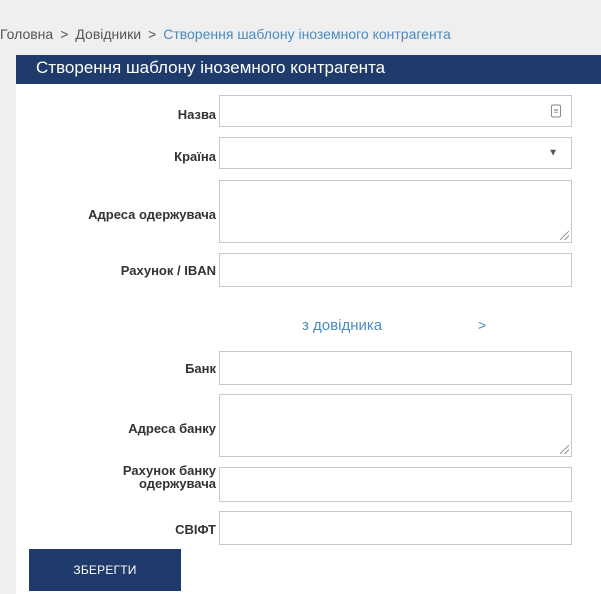 The height and width of the screenshot is (594, 601). Describe the element at coordinates (556, 111) in the screenshot. I see `contact-card-icon: ≡` at that location.